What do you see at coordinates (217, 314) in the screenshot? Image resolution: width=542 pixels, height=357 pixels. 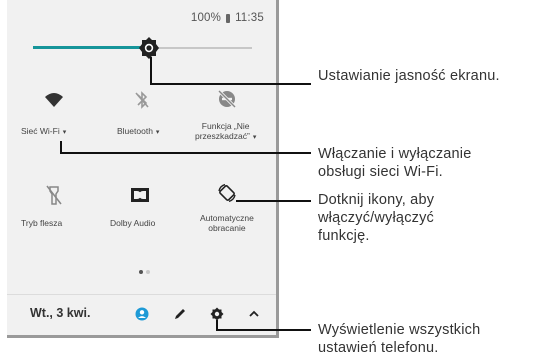 I see `settings-icon` at bounding box center [217, 314].